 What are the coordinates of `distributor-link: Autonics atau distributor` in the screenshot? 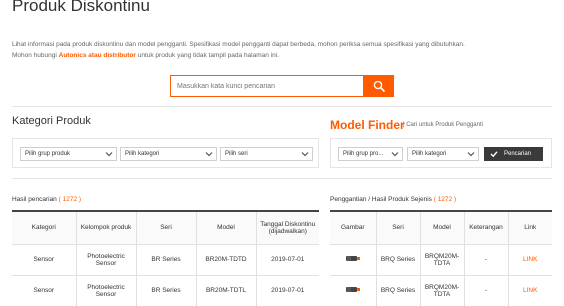 It's located at (97, 55).